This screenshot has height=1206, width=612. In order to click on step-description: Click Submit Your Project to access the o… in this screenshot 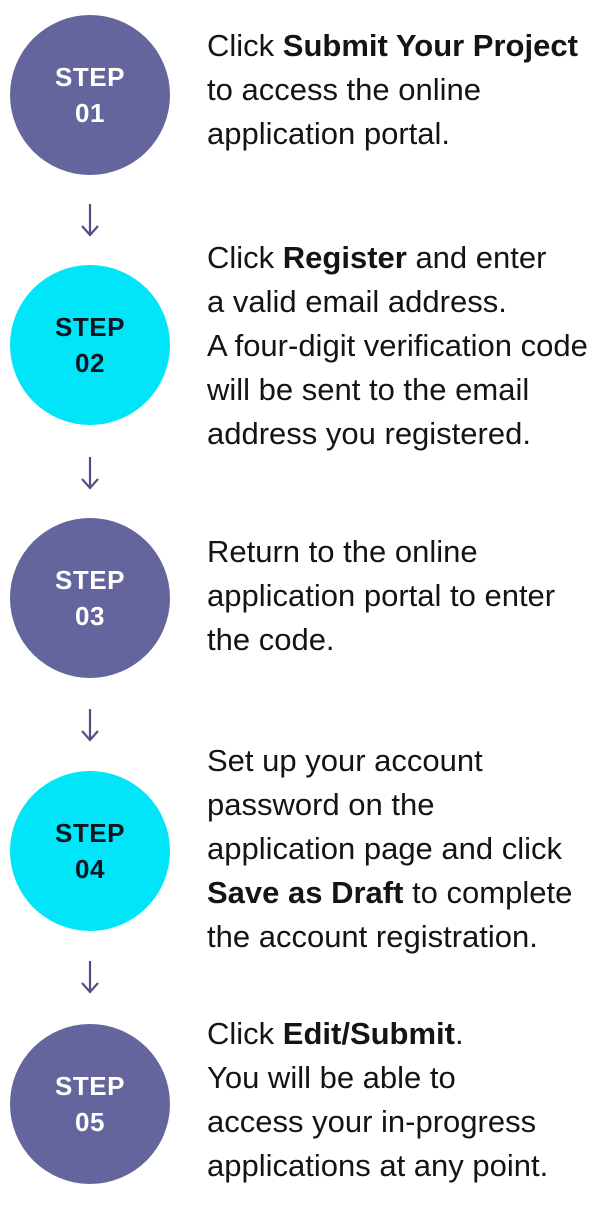, I will do `click(409, 90)`.